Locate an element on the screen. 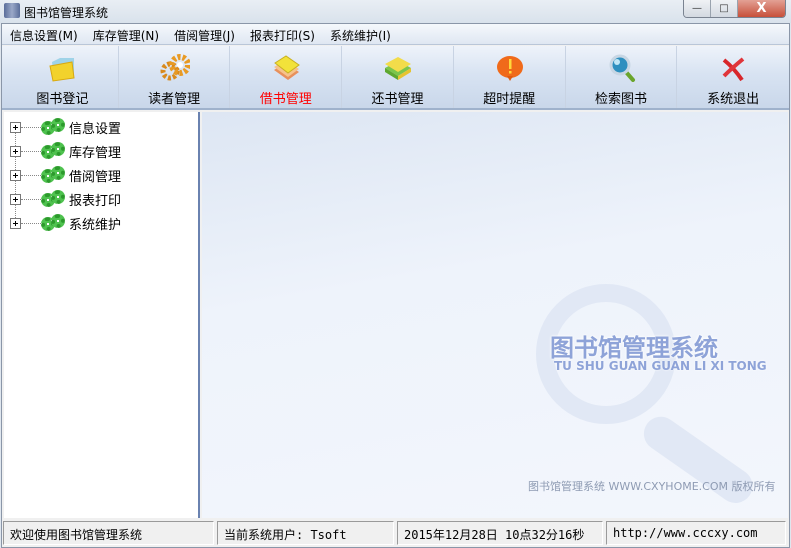  overdue-alert-button: 超时提醒 is located at coordinates (510, 77).